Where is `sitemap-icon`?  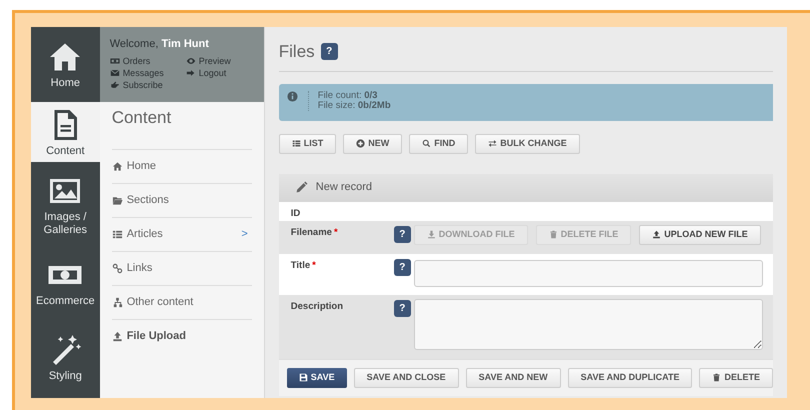 sitemap-icon is located at coordinates (117, 302).